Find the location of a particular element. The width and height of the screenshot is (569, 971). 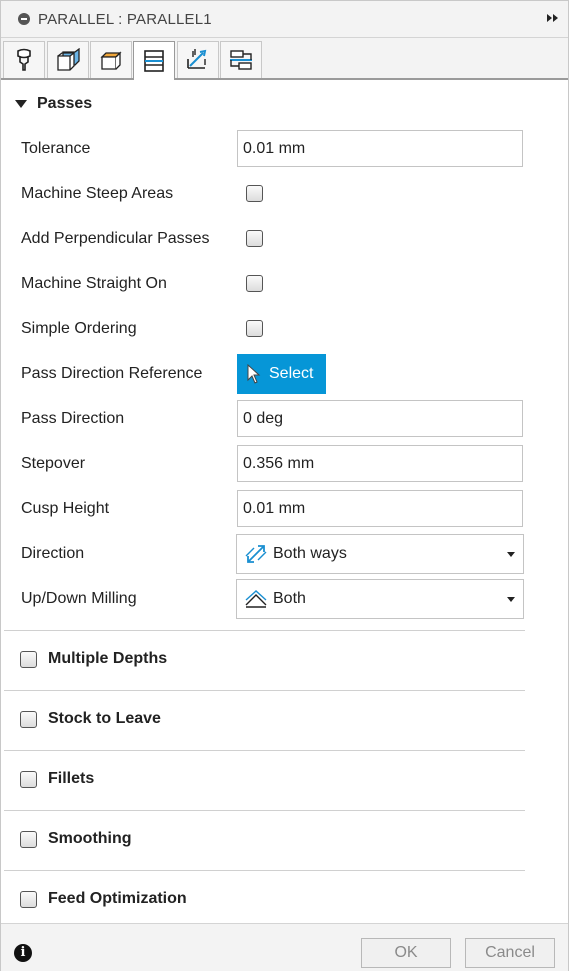

tab-bar is located at coordinates (284, 59).